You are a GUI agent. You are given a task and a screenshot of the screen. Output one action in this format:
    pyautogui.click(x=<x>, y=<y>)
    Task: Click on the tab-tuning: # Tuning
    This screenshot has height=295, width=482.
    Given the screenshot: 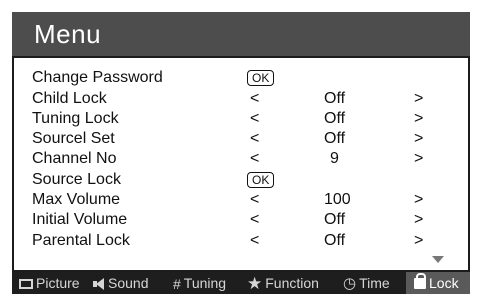 What is the action you would take?
    pyautogui.click(x=199, y=283)
    